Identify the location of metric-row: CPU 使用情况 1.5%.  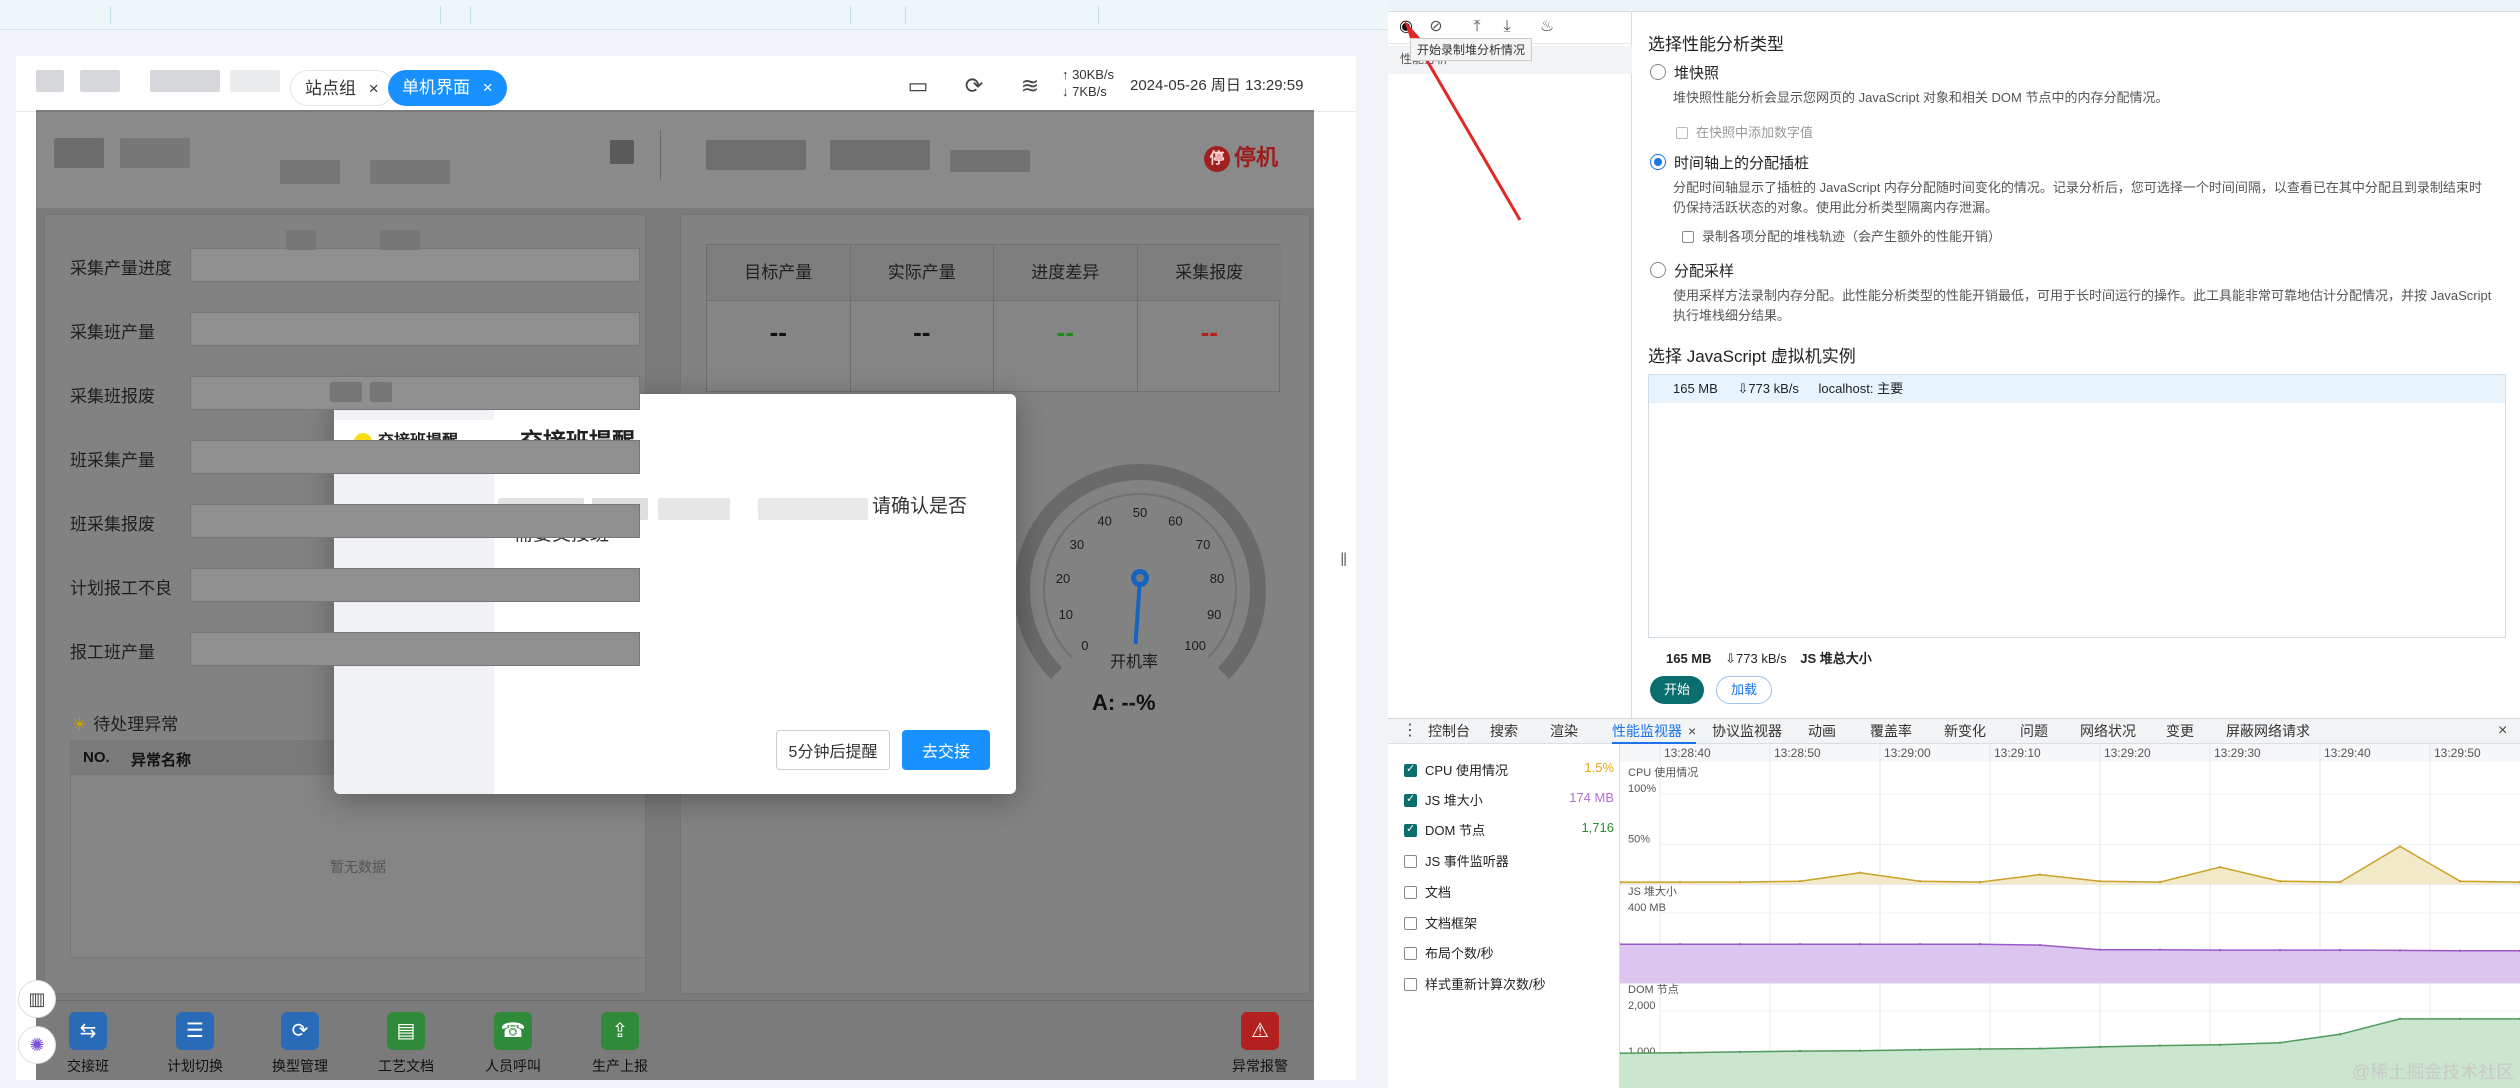
(1509, 770).